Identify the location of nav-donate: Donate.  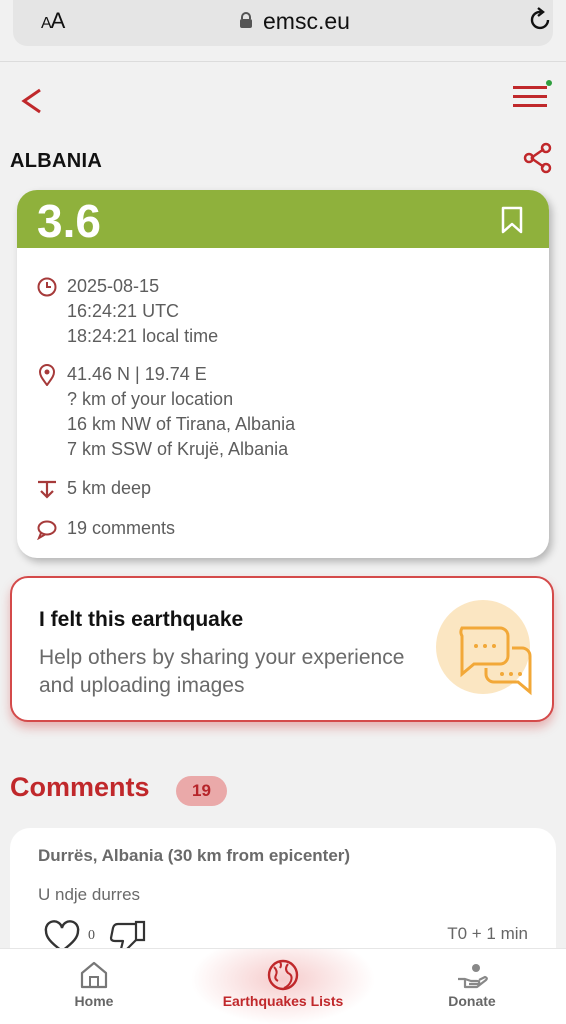
(472, 986).